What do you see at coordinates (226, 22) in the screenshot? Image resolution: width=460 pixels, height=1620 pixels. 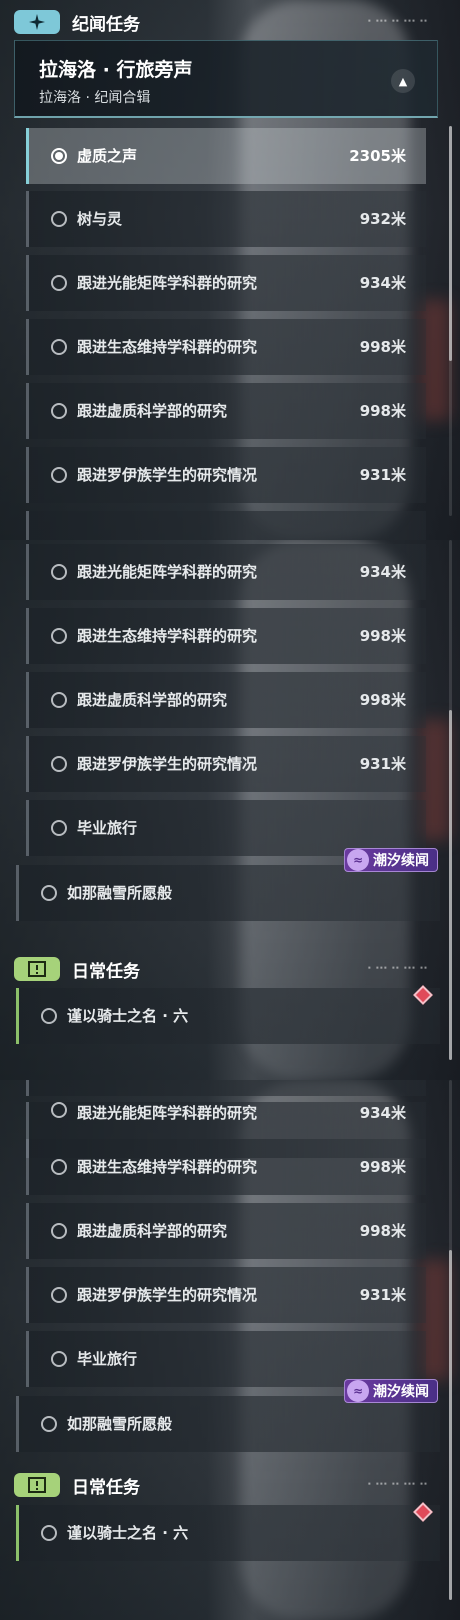 I see `category-header-chronicle: 纪闻任务 ▪ ▪▪▪ ▪▪ ▪▪▪ ▪▪` at bounding box center [226, 22].